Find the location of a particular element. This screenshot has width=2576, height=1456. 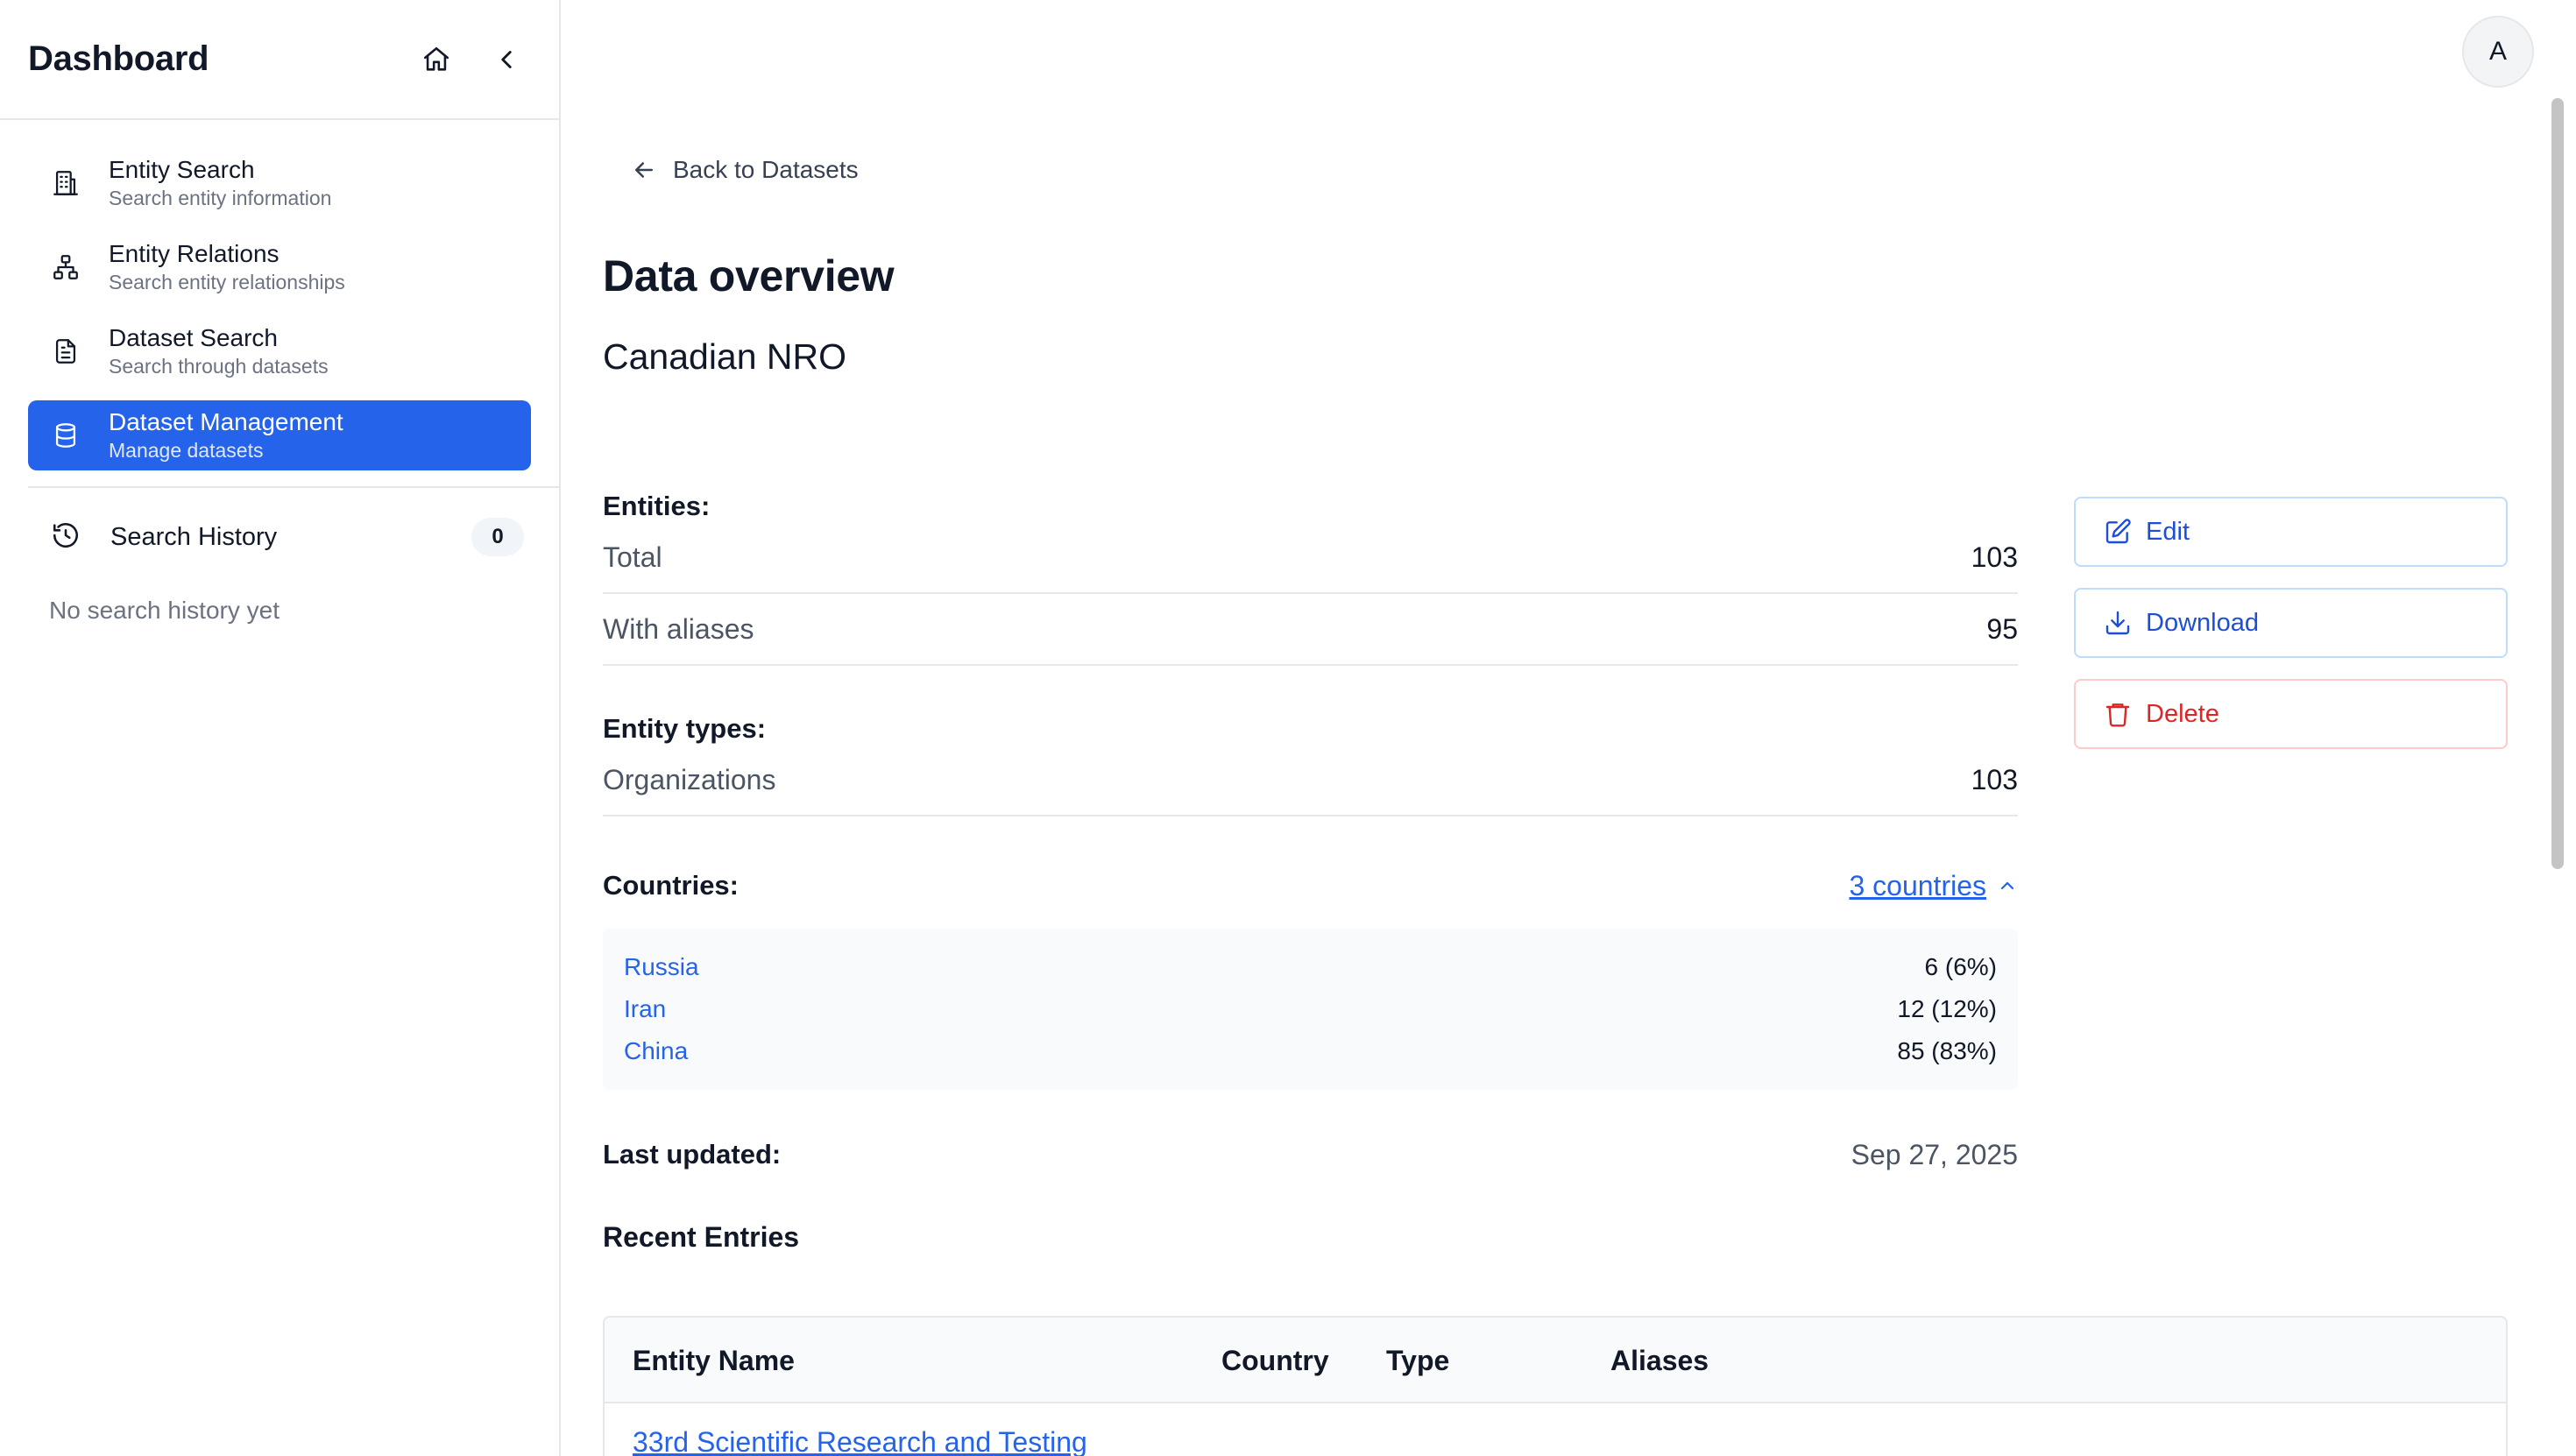

main-scrollbar is located at coordinates (2557, 777).